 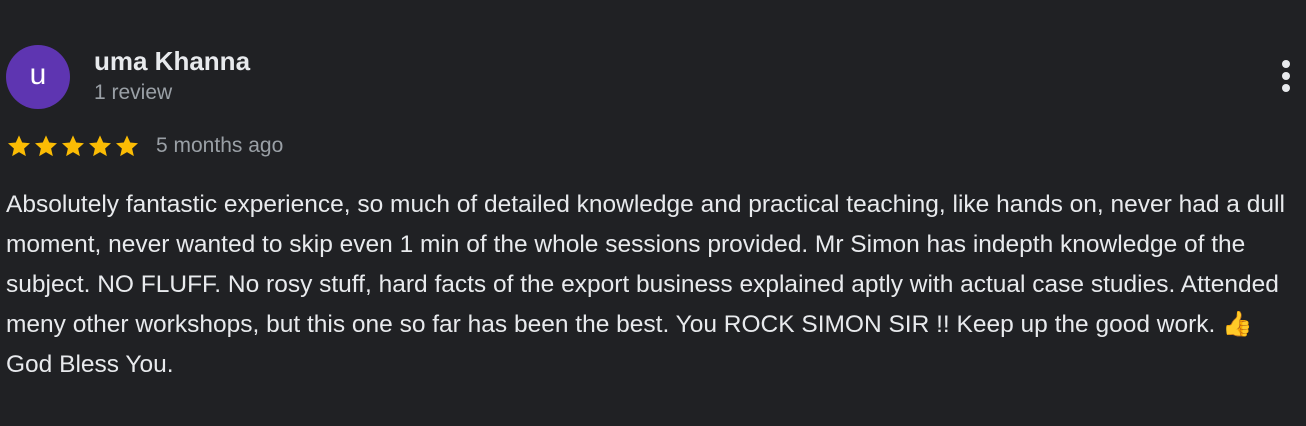 I want to click on rating-row: 5 months ago, so click(x=144, y=146).